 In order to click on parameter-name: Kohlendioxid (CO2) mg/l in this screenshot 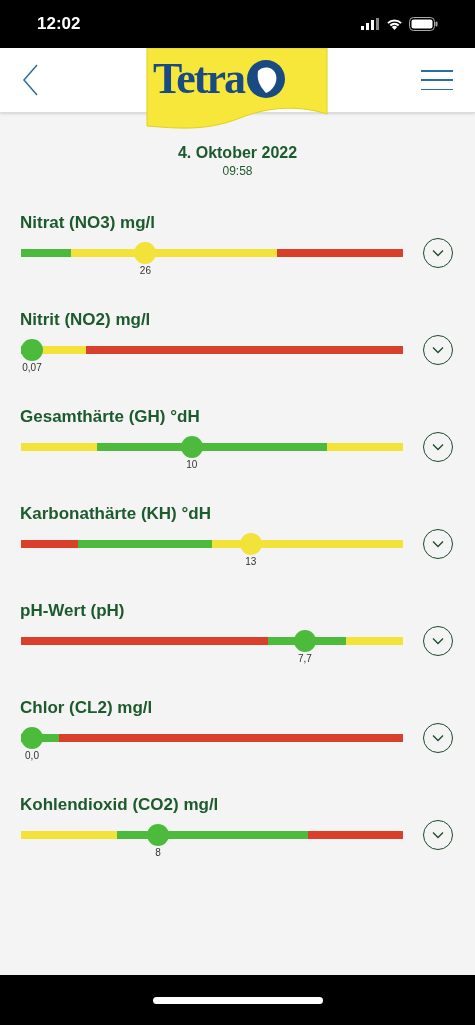, I will do `click(119, 805)`.